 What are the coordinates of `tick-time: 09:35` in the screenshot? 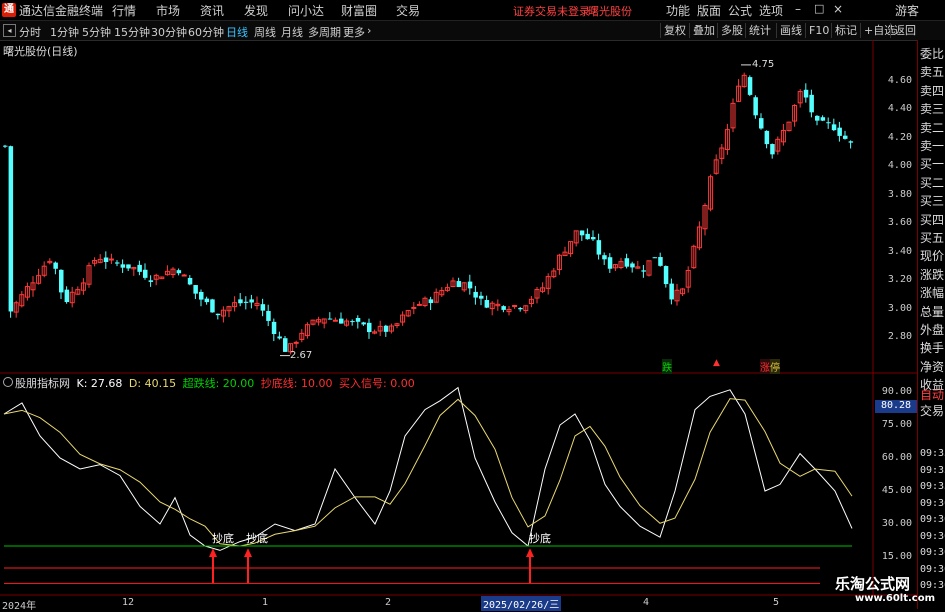 It's located at (932, 486).